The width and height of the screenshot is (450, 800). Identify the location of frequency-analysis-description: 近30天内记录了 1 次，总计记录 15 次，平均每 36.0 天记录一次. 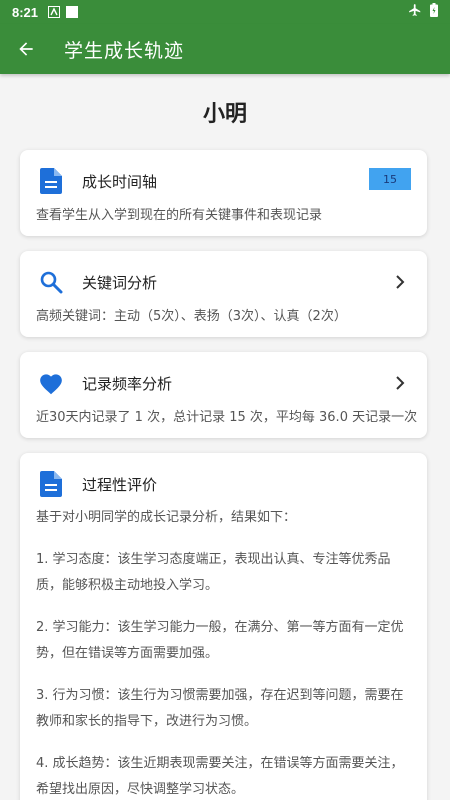
(227, 417).